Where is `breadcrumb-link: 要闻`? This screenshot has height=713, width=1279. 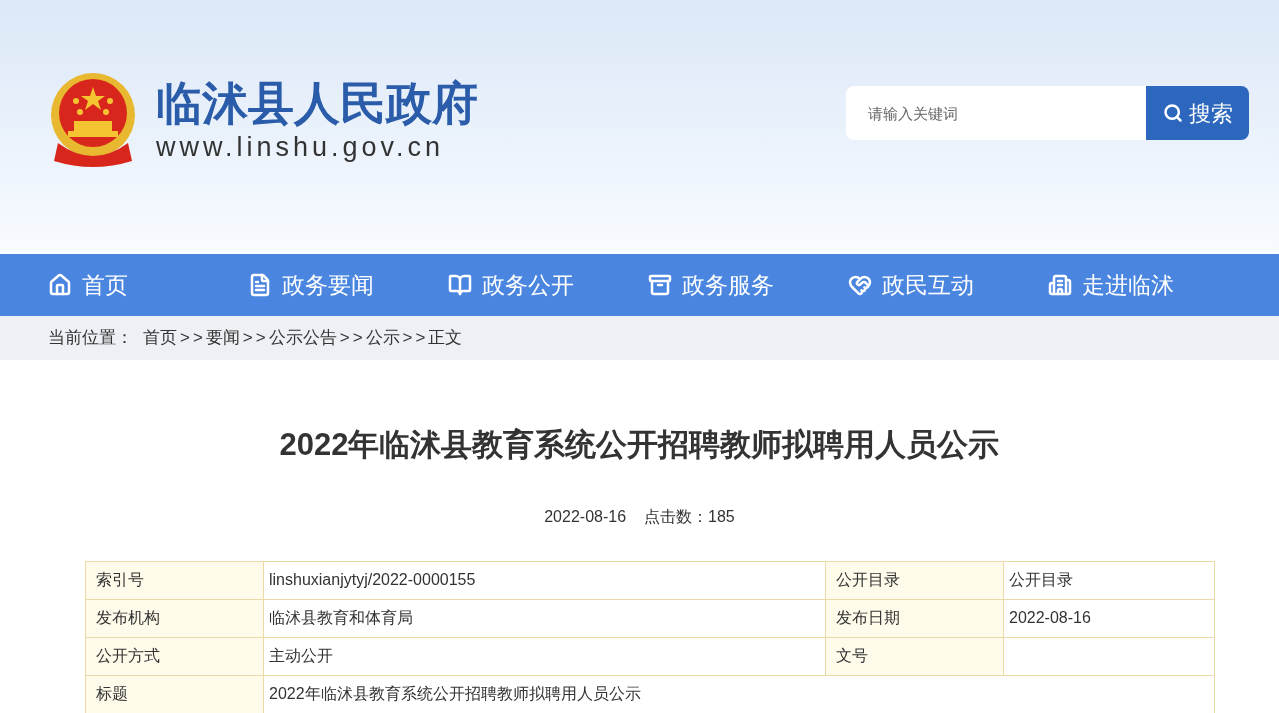
breadcrumb-link: 要闻 is located at coordinates (222, 338).